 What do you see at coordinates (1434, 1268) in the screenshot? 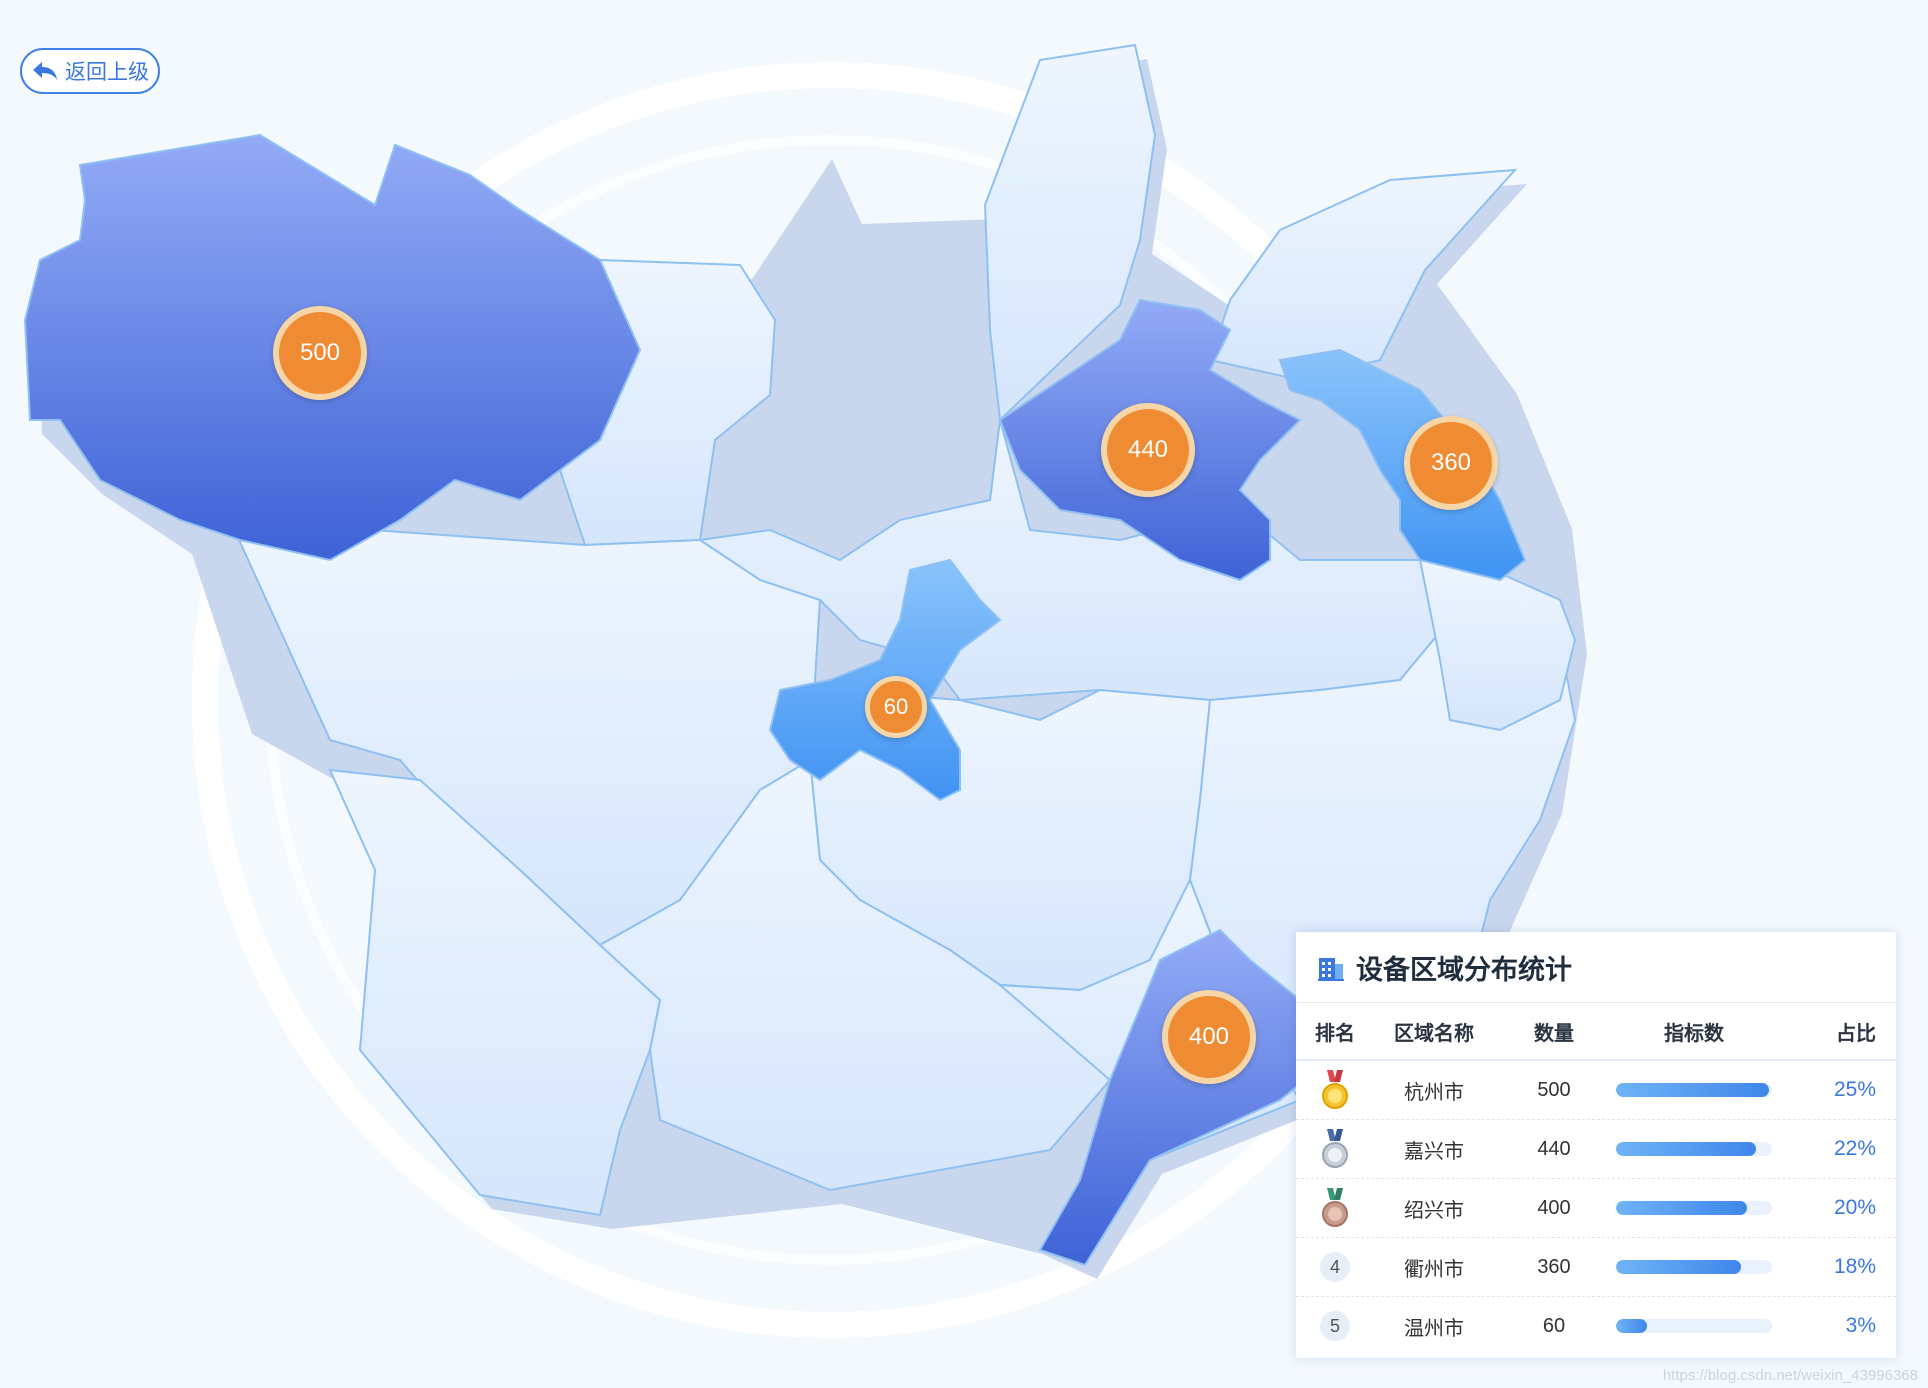
I see `row-name: 衢州市` at bounding box center [1434, 1268].